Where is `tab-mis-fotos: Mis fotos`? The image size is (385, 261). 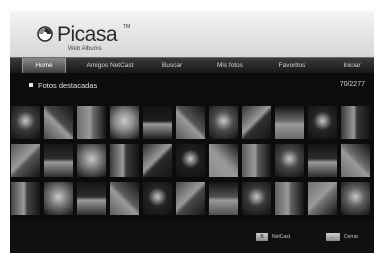
tab-mis-fotos: Mis fotos is located at coordinates (230, 65).